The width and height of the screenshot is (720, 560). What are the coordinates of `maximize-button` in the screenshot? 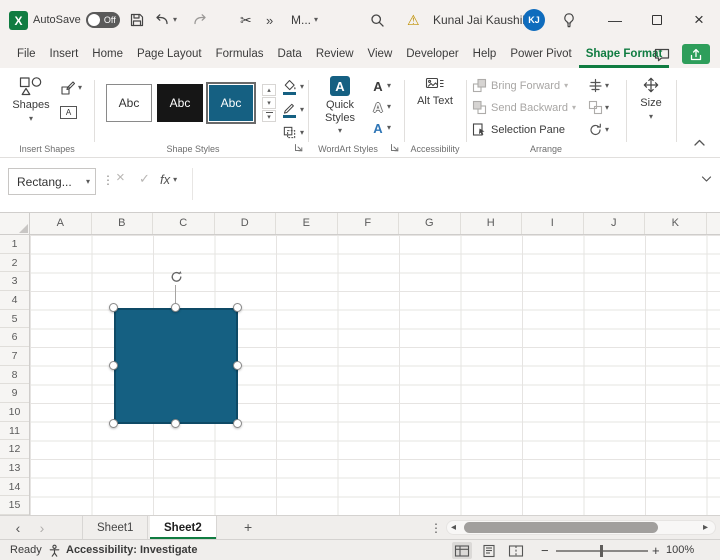 It's located at (657, 20).